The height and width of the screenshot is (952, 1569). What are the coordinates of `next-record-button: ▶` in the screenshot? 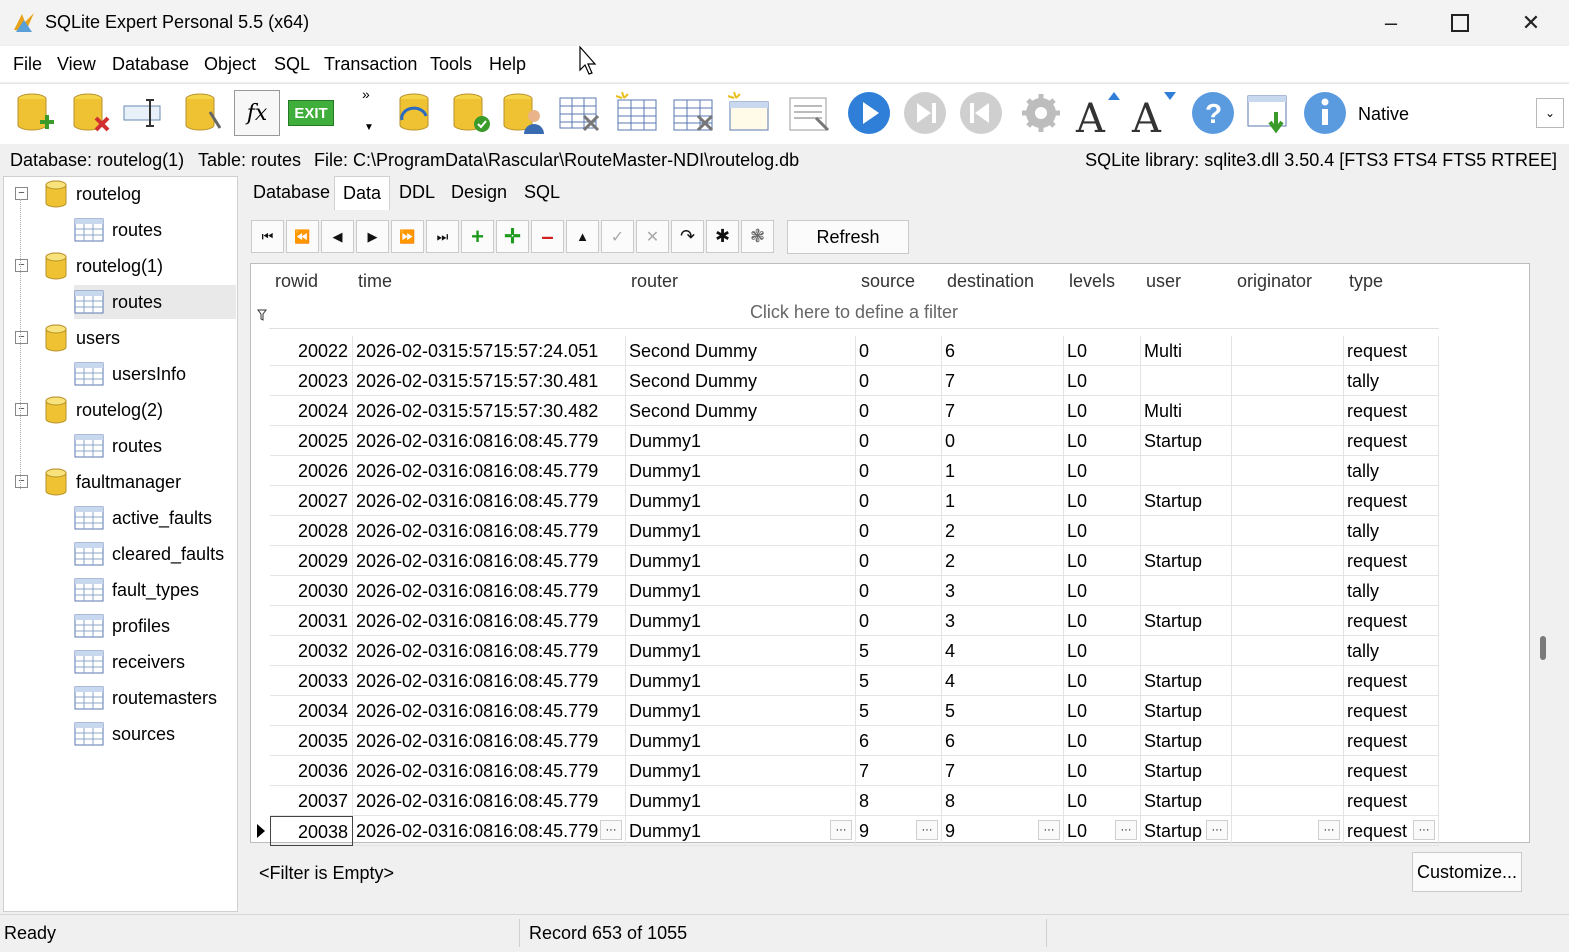 It's located at (372, 236).